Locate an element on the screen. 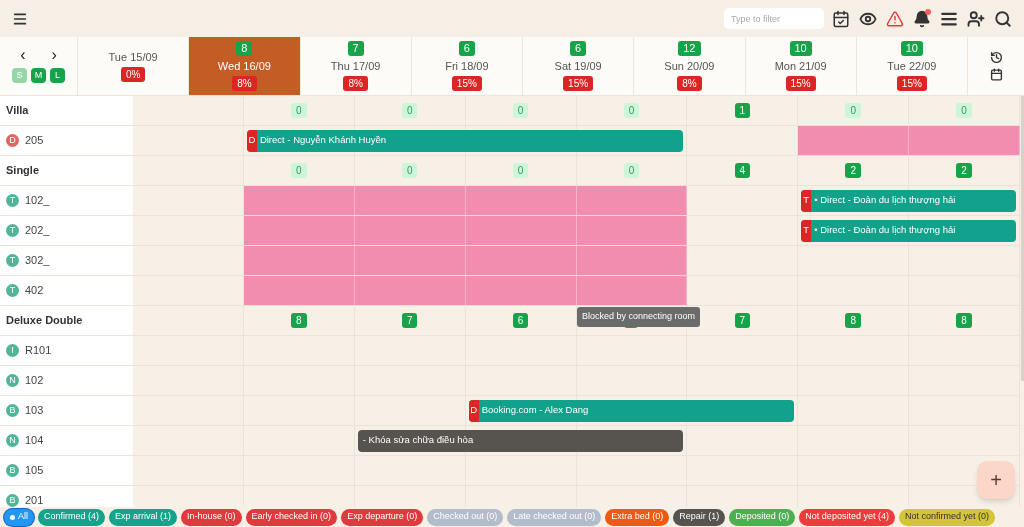 The image size is (1024, 527). room-number: R101 is located at coordinates (38, 351).